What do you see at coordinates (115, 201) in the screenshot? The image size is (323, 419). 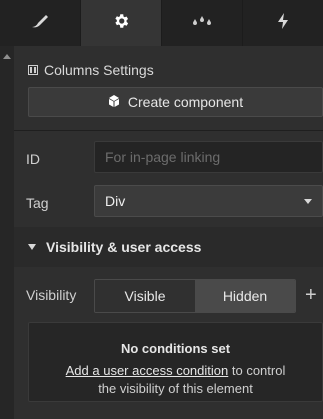 I see `tag-selected-value: Div` at bounding box center [115, 201].